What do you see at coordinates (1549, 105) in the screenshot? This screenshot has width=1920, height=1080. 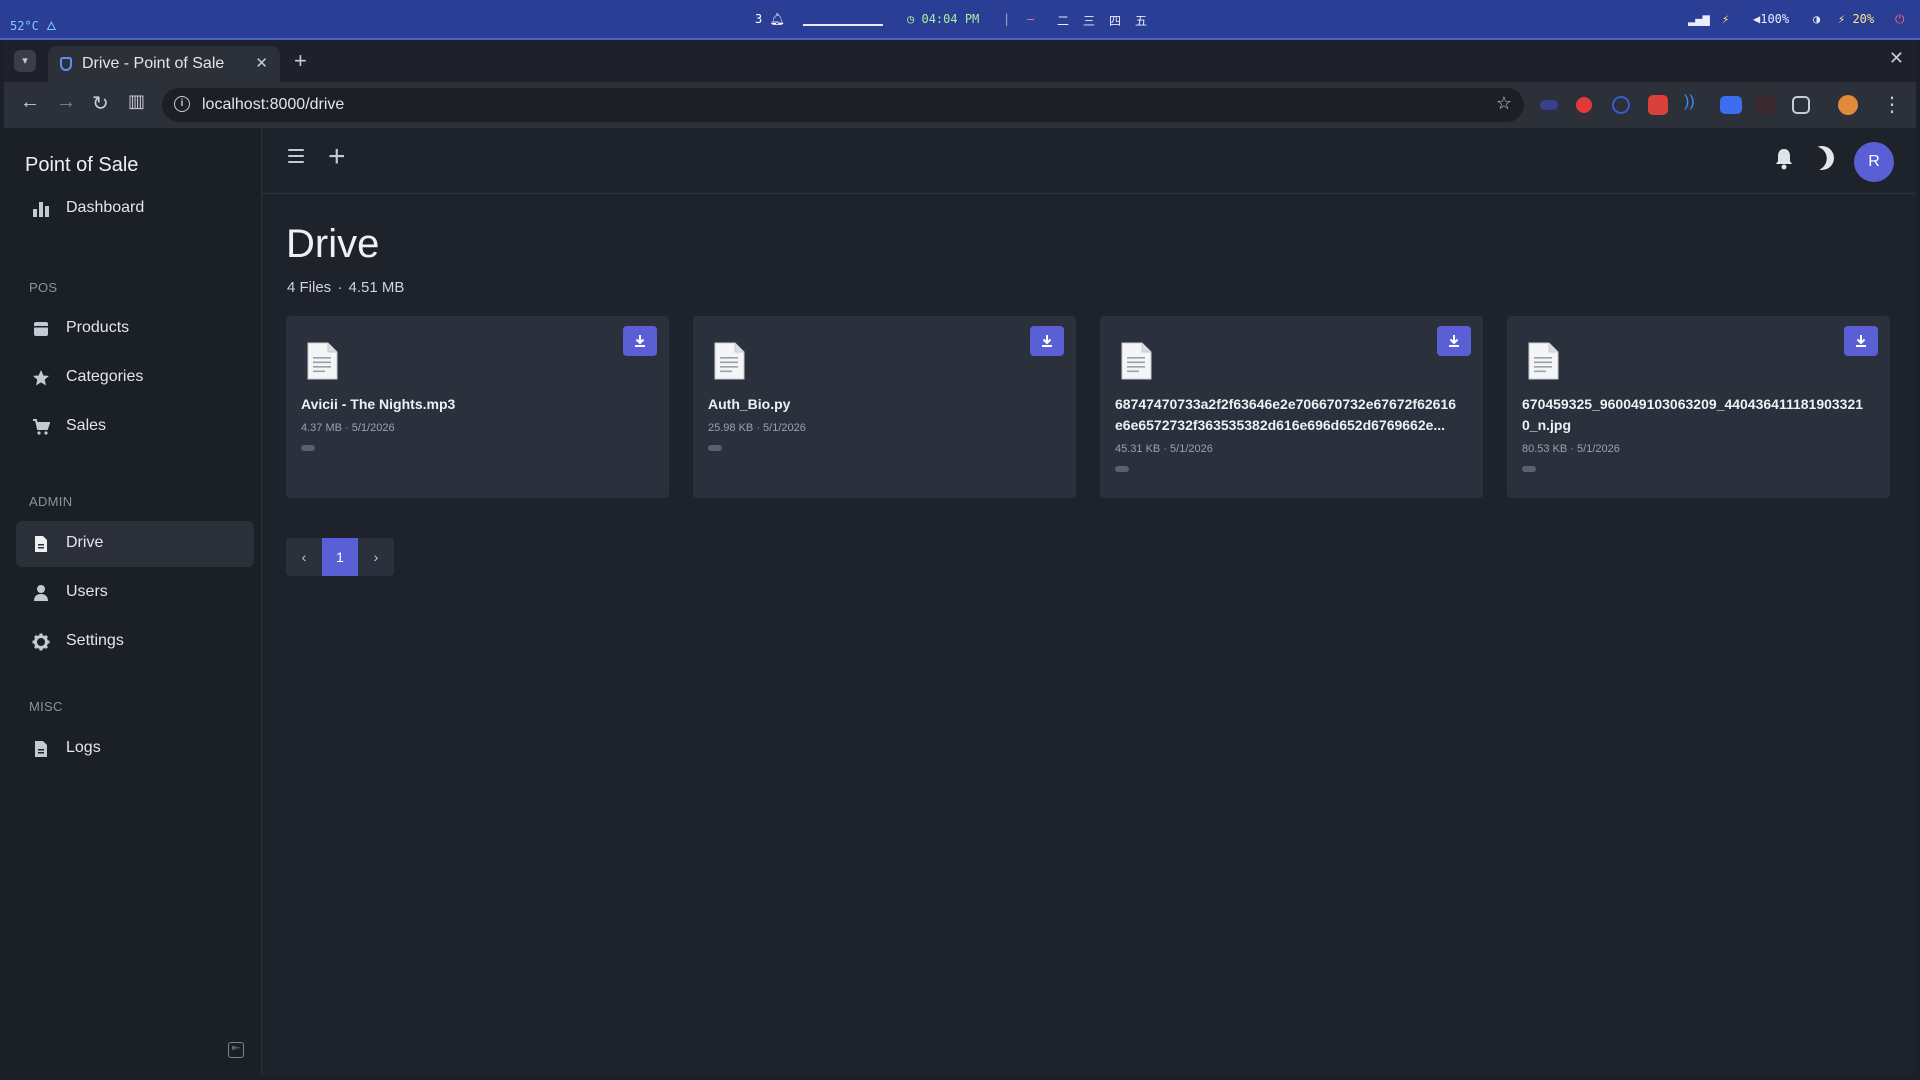 I see `extension-1-icon` at bounding box center [1549, 105].